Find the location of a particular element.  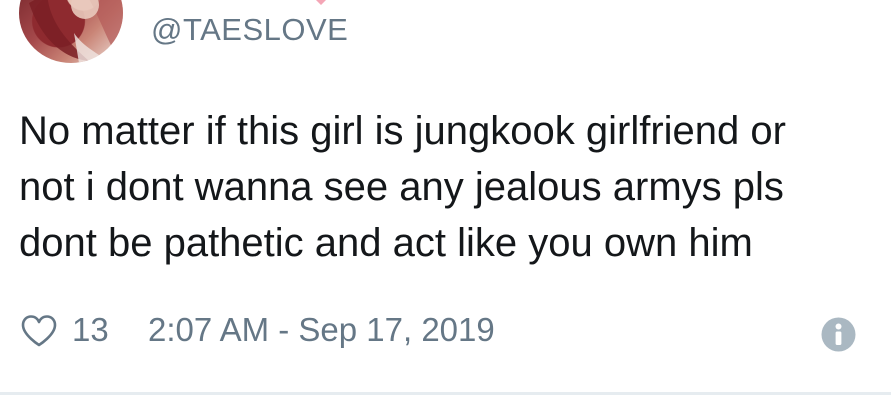

info-icon is located at coordinates (838, 334).